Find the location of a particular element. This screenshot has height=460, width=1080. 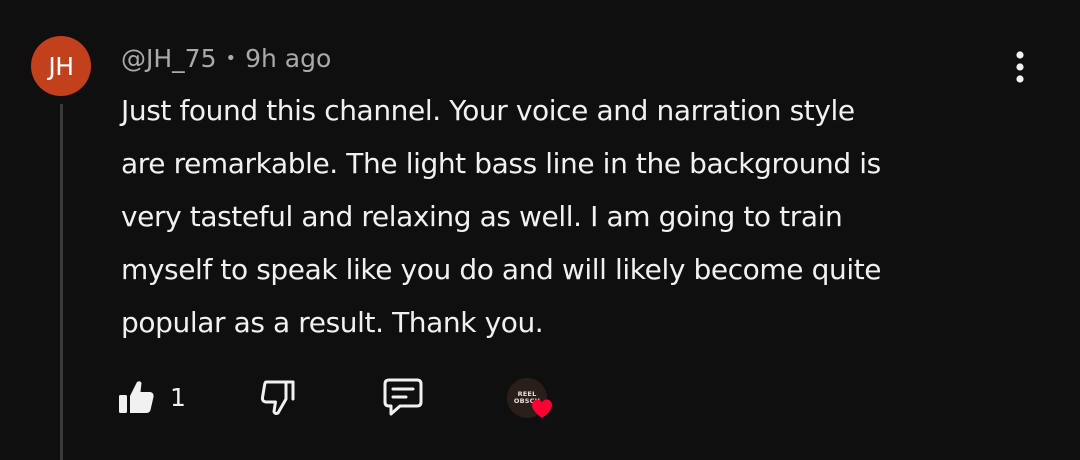

avatar-initials: JH is located at coordinates (61, 66).